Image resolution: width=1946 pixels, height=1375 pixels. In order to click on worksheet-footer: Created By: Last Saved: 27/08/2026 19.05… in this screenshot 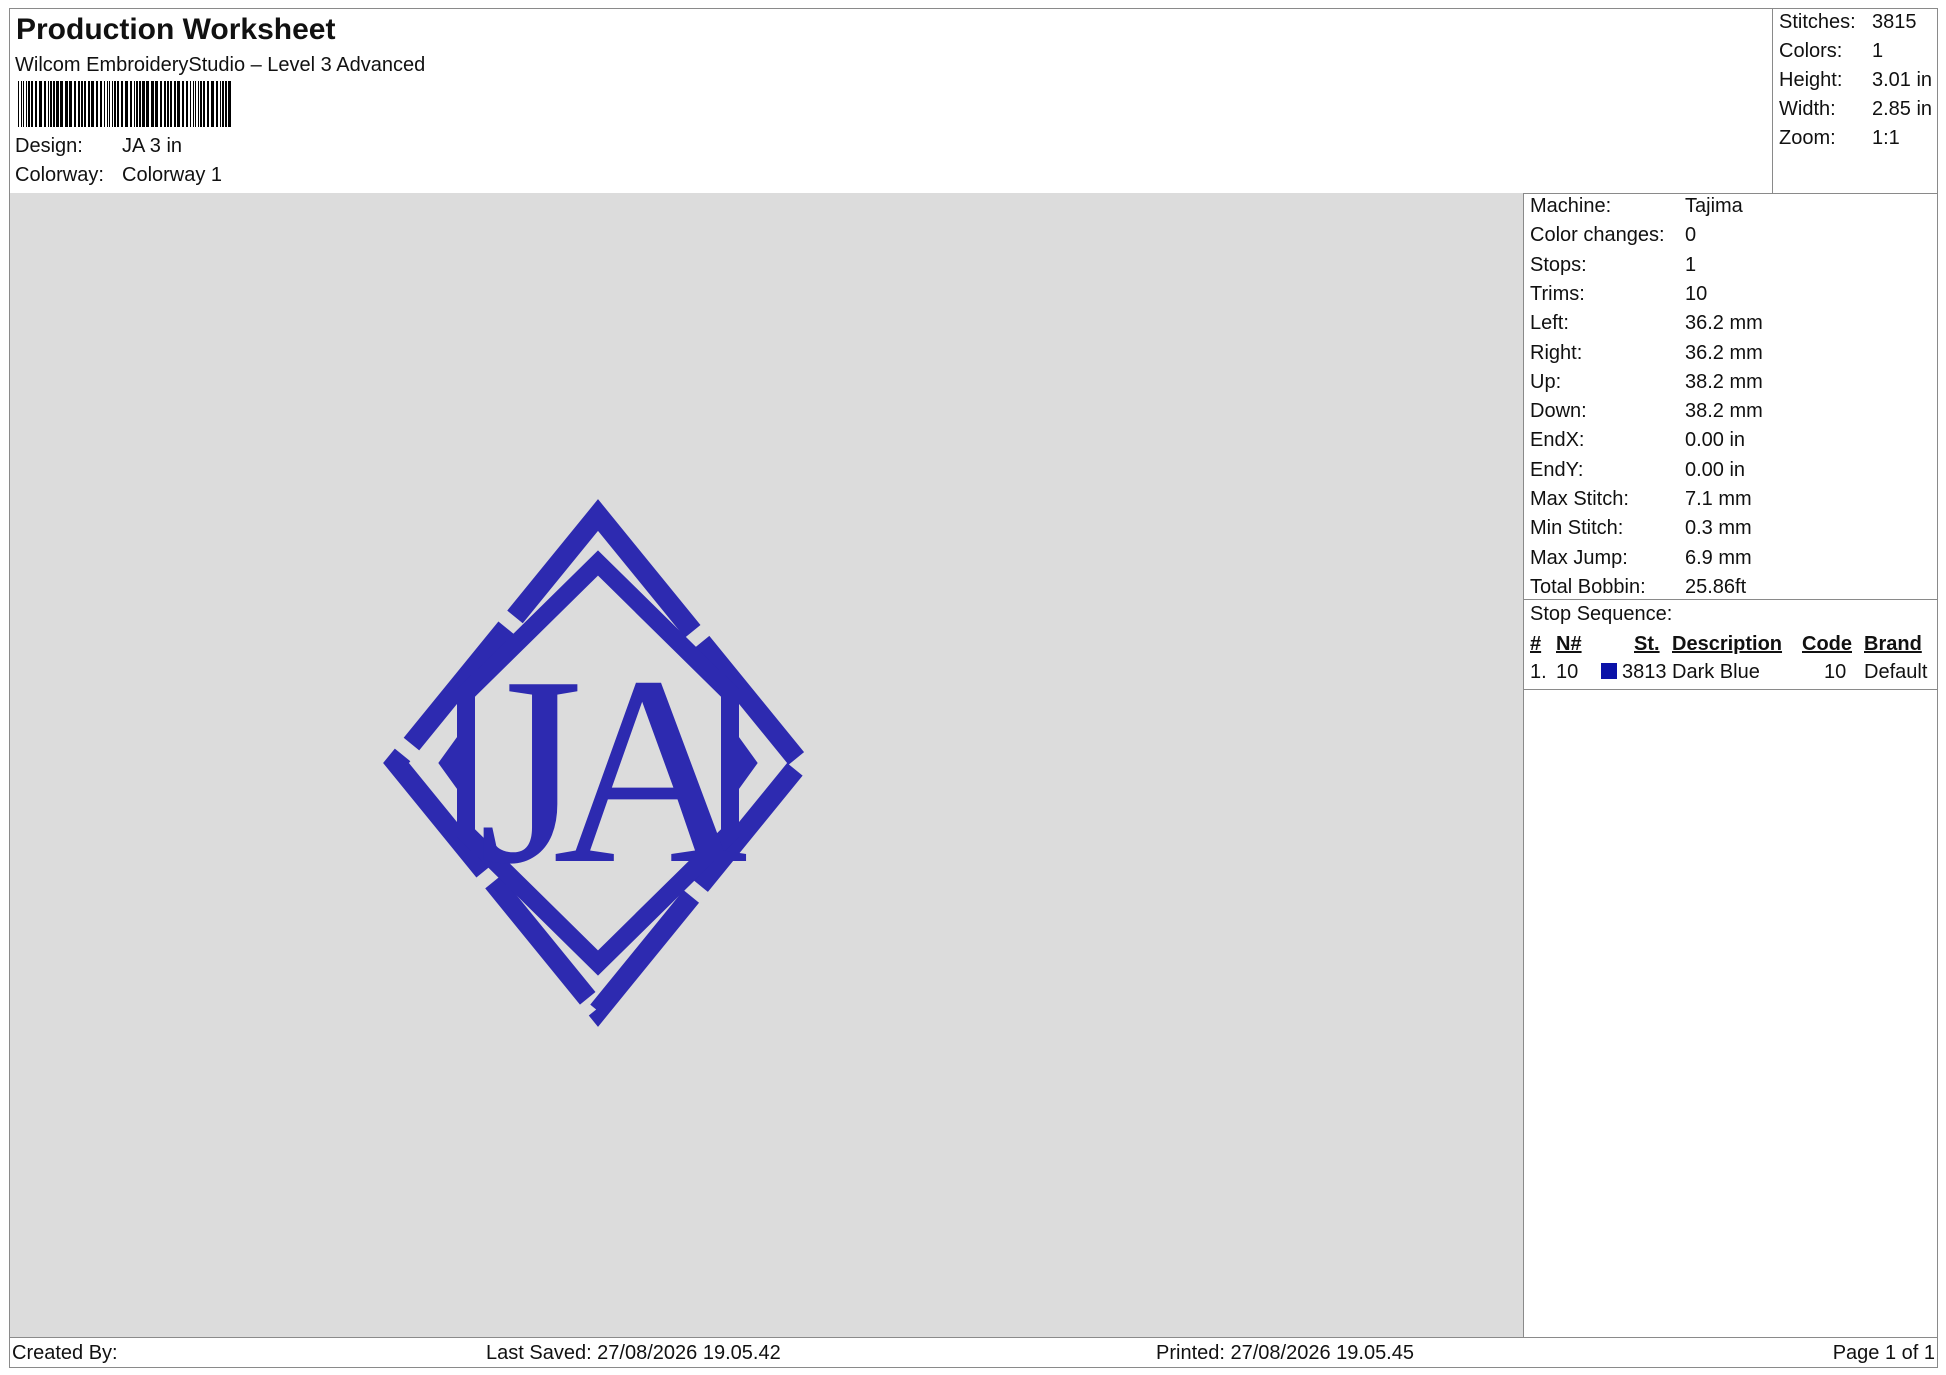, I will do `click(973, 1352)`.